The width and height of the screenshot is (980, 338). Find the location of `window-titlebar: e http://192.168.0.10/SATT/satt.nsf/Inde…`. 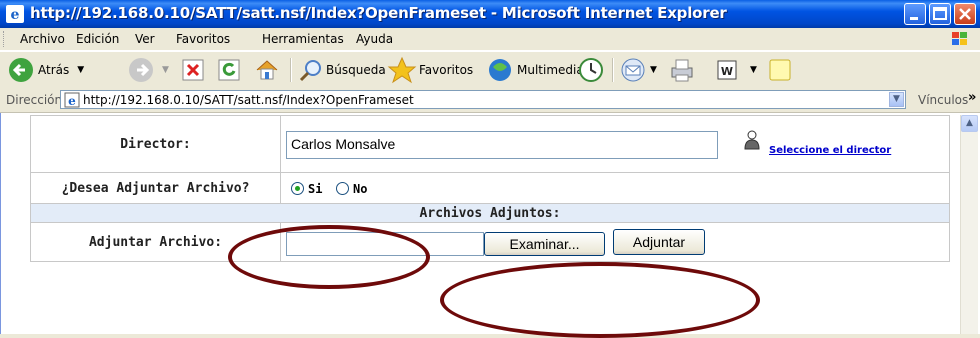

window-titlebar: e http://192.168.0.10/SATT/satt.nsf/Inde… is located at coordinates (490, 14).